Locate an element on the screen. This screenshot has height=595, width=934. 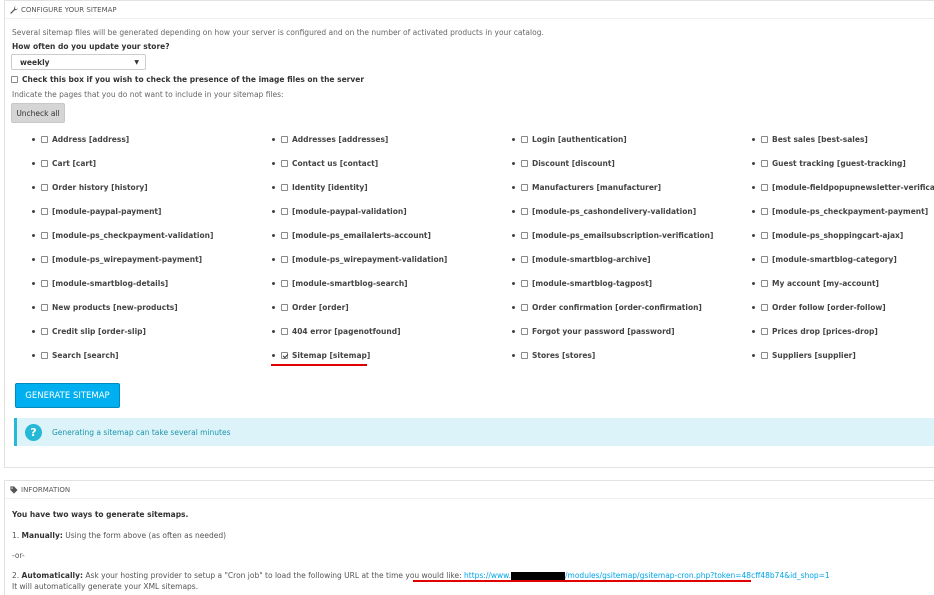
page-option: My account [my-account] is located at coordinates (815, 283).